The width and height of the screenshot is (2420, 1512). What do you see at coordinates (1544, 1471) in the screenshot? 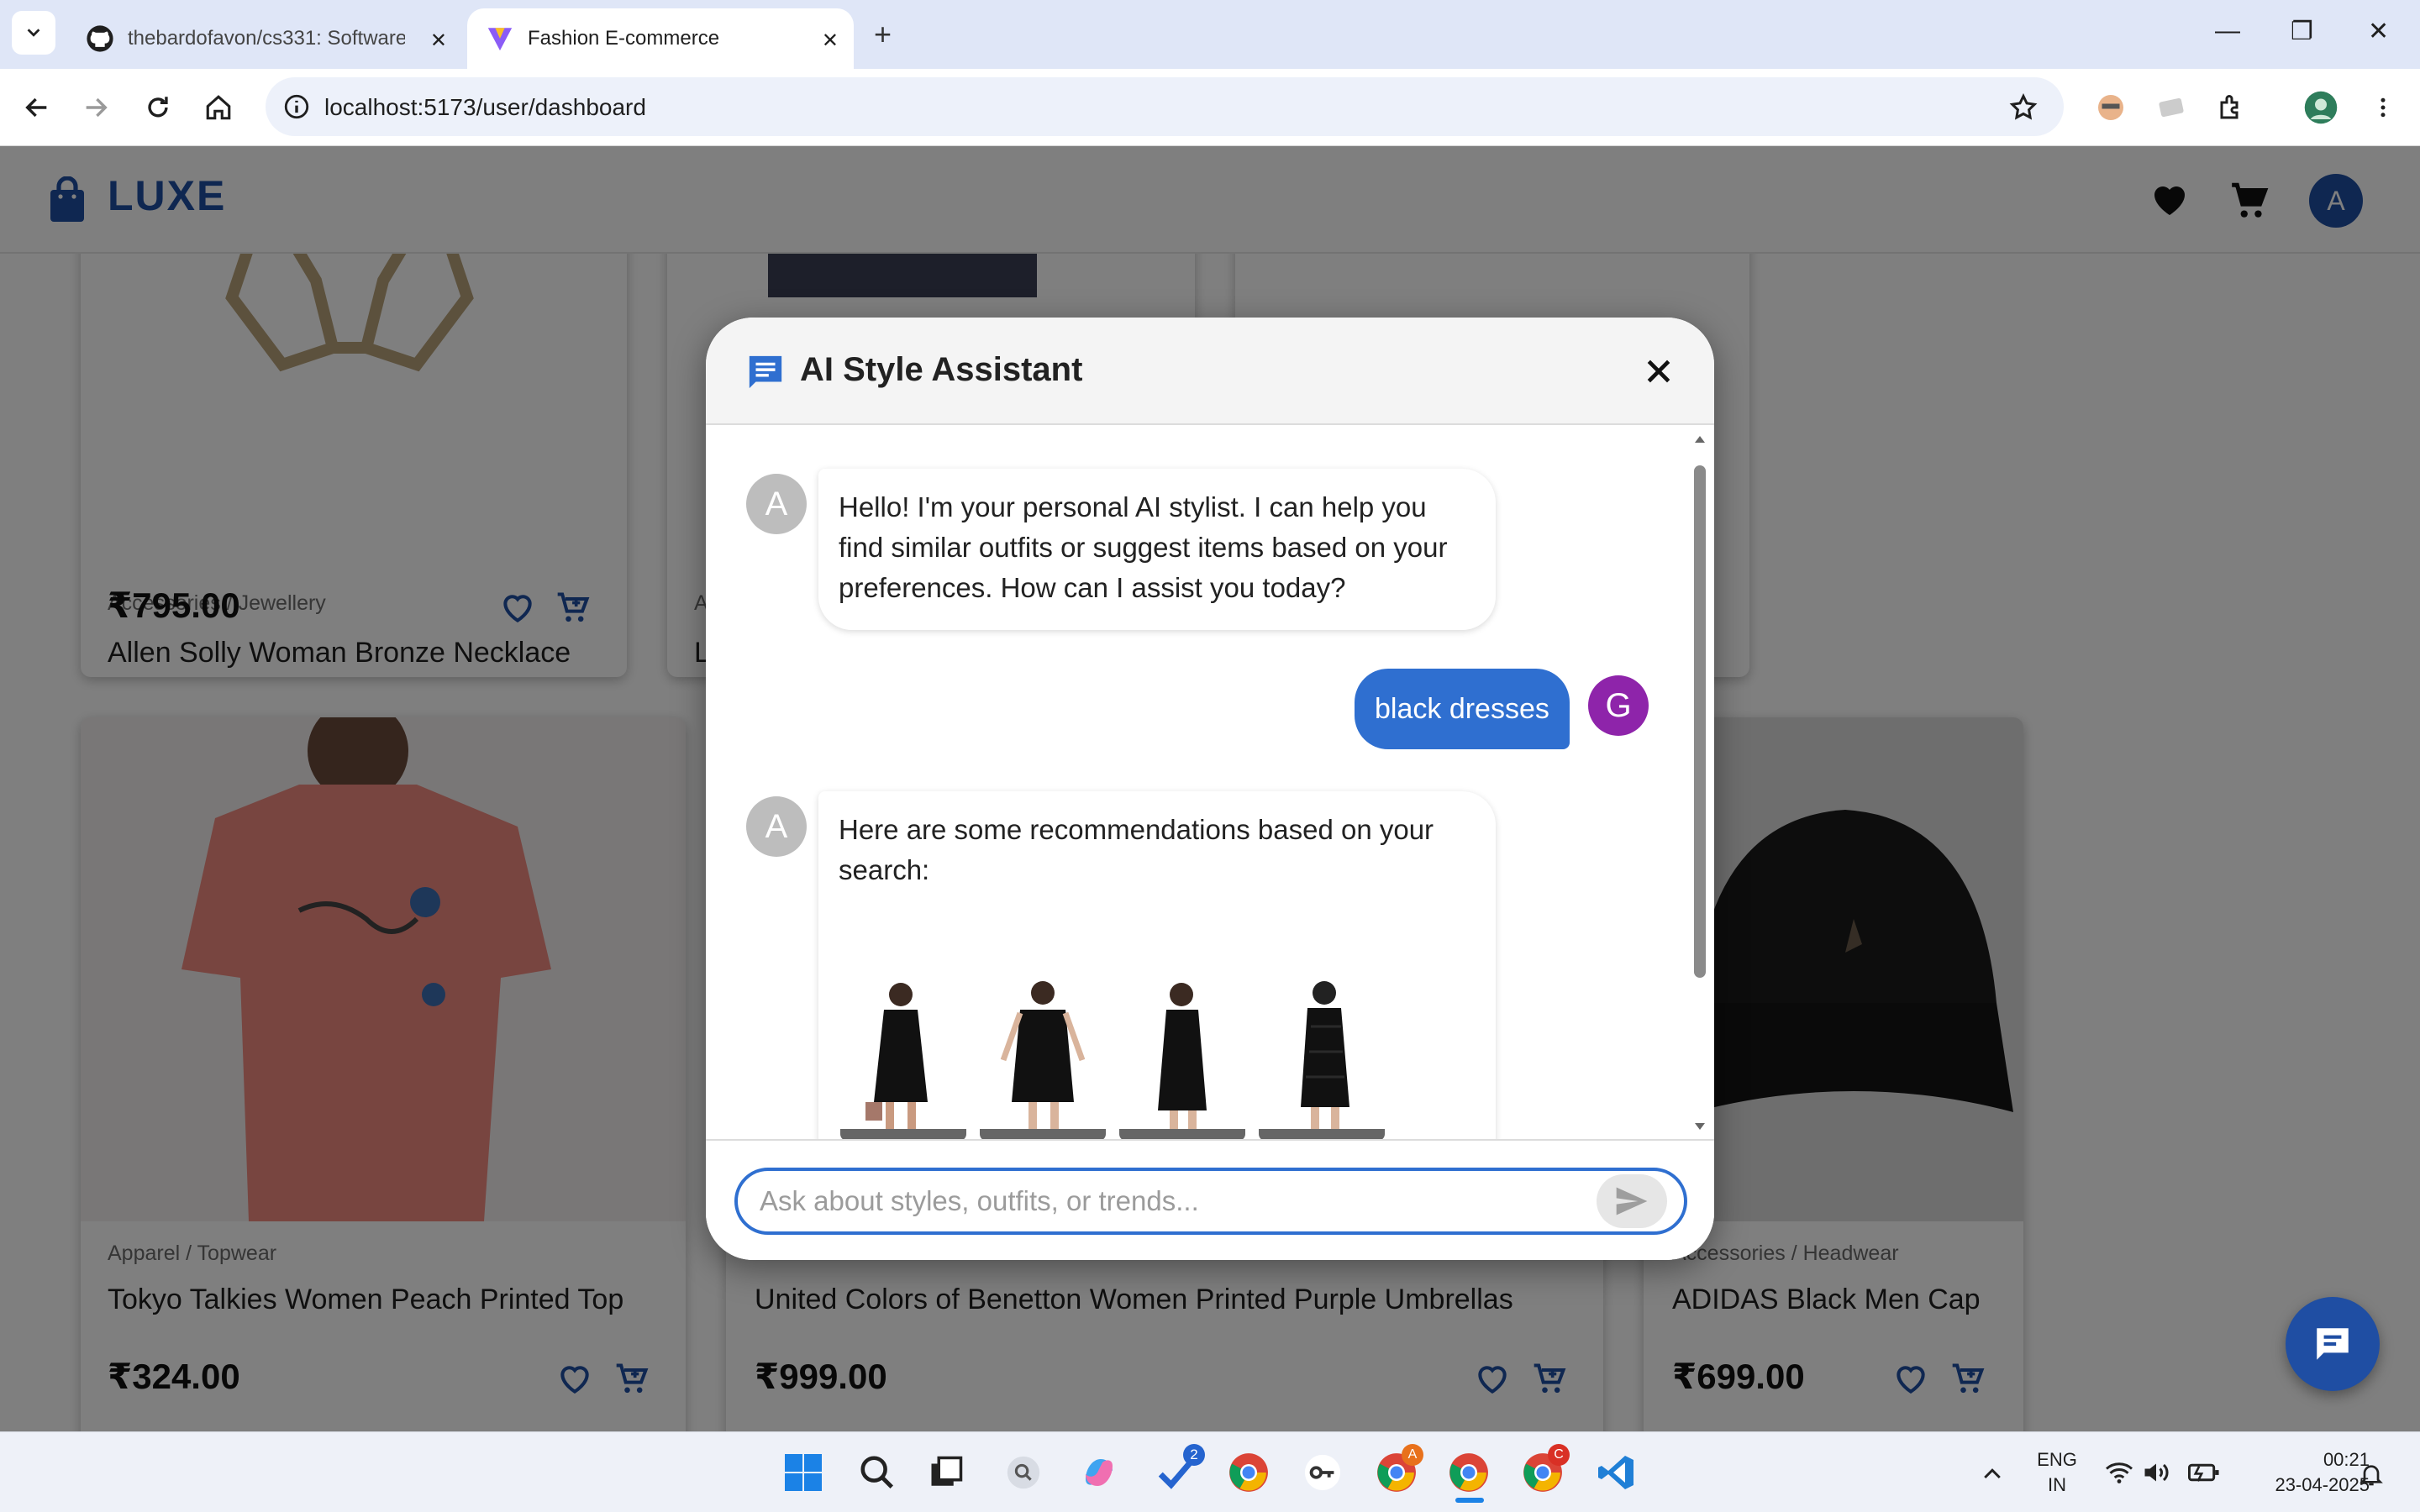
I see `chrome-profile-c-icon: C` at bounding box center [1544, 1471].